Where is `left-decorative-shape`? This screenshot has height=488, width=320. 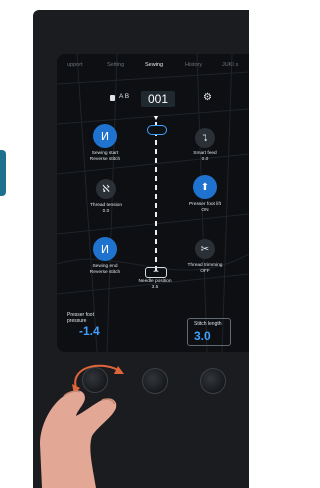 left-decorative-shape is located at coordinates (3, 173).